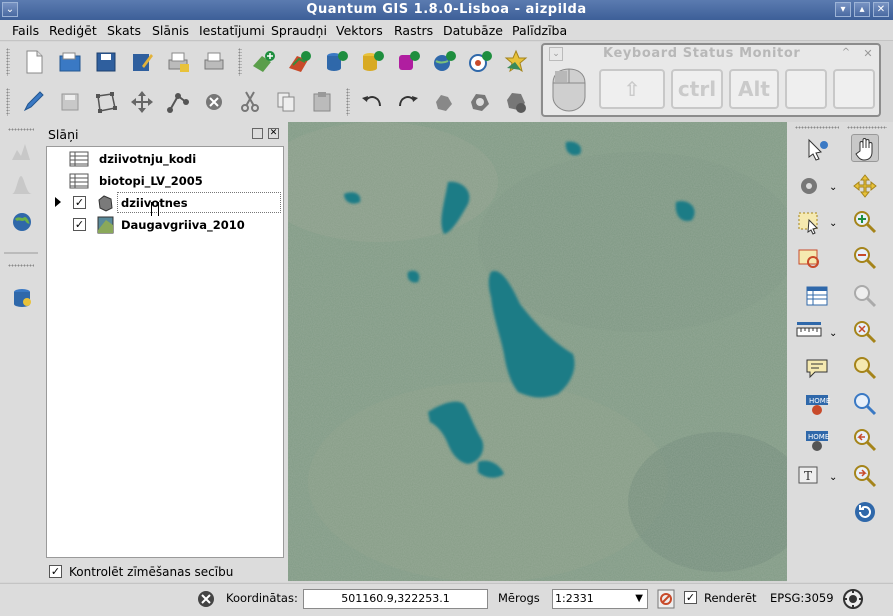  Describe the element at coordinates (516, 102) in the screenshot. I see `add-part-icon` at that location.